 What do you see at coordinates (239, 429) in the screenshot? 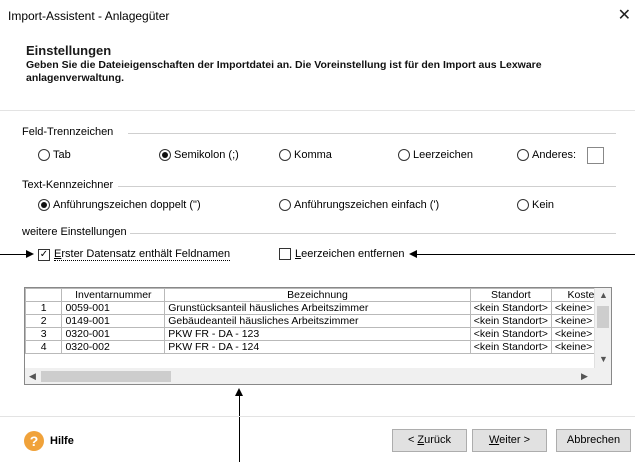
I see `annotation-arrow-up-line` at bounding box center [239, 429].